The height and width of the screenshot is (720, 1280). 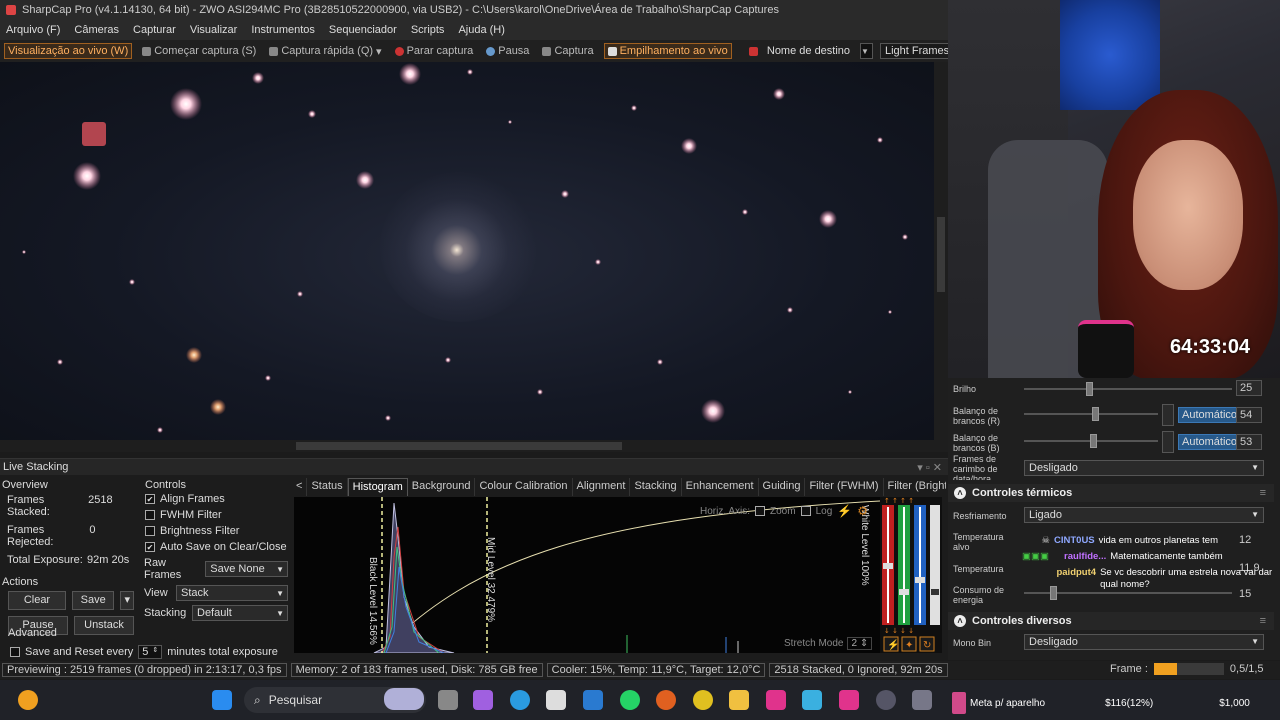 What do you see at coordinates (760, 511) in the screenshot?
I see `zoom-checkbox` at bounding box center [760, 511].